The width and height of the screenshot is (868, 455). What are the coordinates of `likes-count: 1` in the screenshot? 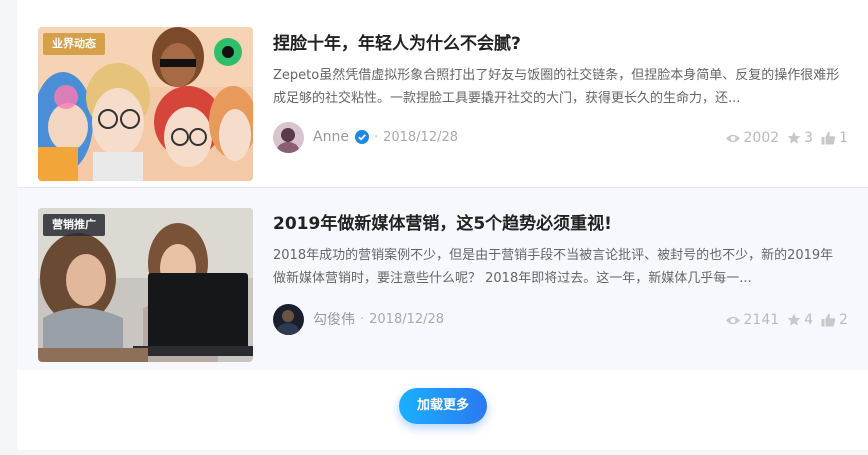 It's located at (834, 138).